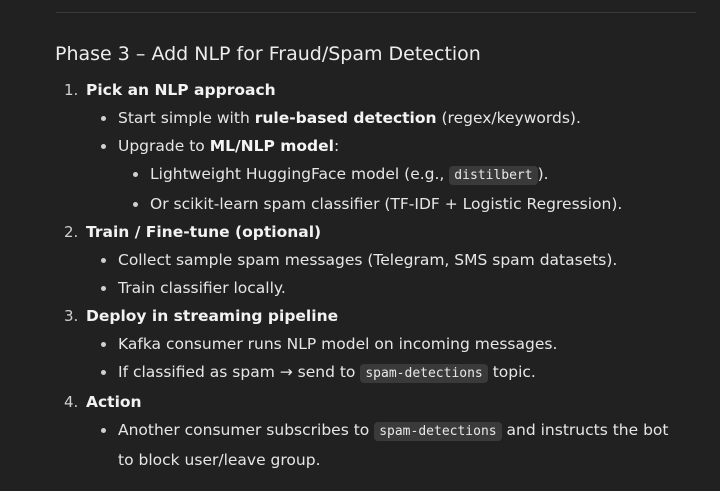 This screenshot has width=720, height=491. I want to click on section-divider, so click(376, 12).